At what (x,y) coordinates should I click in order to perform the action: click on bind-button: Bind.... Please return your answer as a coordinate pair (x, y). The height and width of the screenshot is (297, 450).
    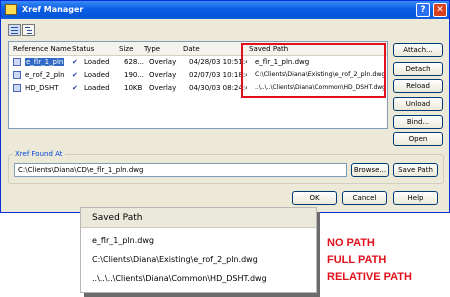
    Looking at the image, I should click on (418, 122).